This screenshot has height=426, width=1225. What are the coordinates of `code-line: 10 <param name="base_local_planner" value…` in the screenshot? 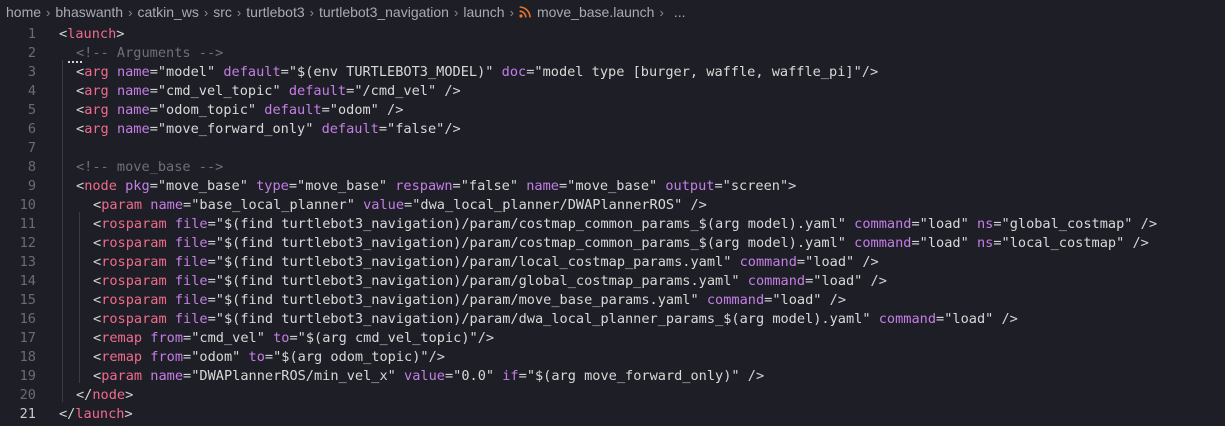 It's located at (612, 205).